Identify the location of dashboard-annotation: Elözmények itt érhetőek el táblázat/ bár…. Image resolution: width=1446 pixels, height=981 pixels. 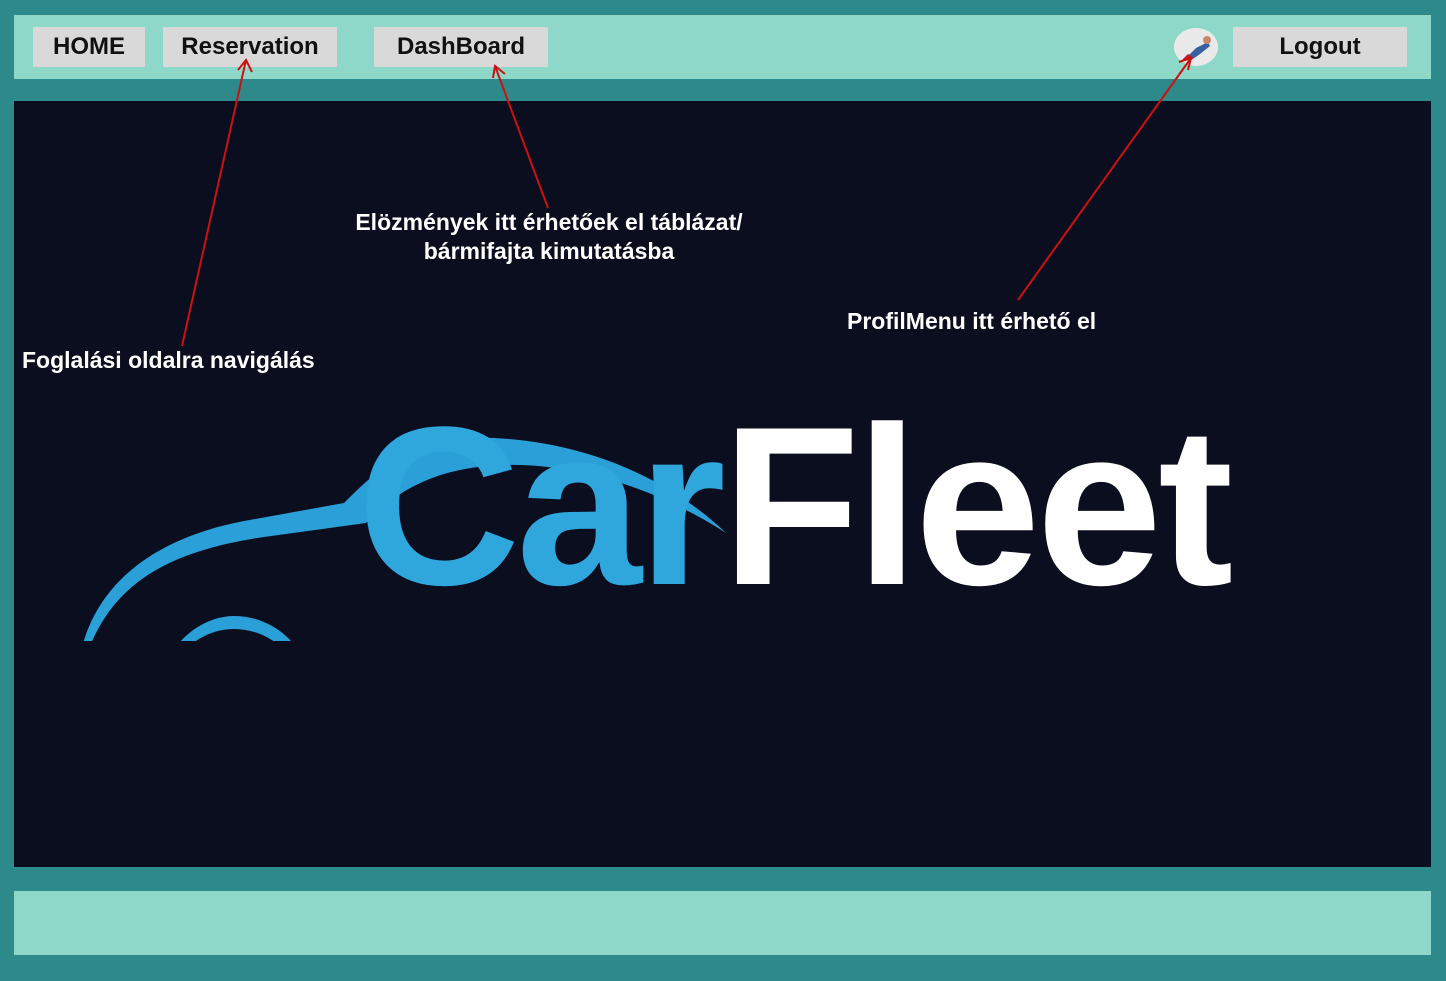
(549, 237).